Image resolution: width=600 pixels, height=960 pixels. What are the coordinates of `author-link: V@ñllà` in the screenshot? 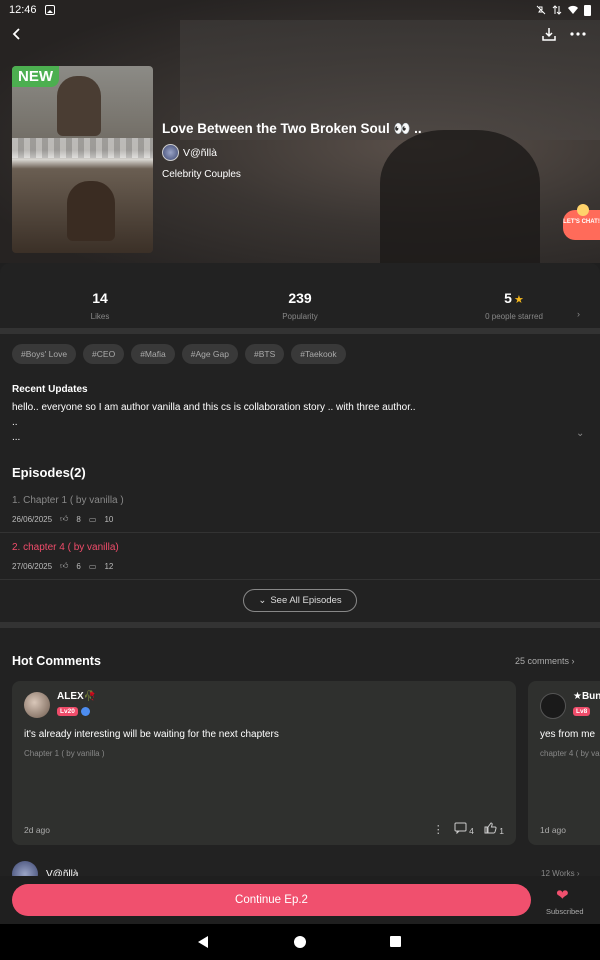 It's located at (189, 152).